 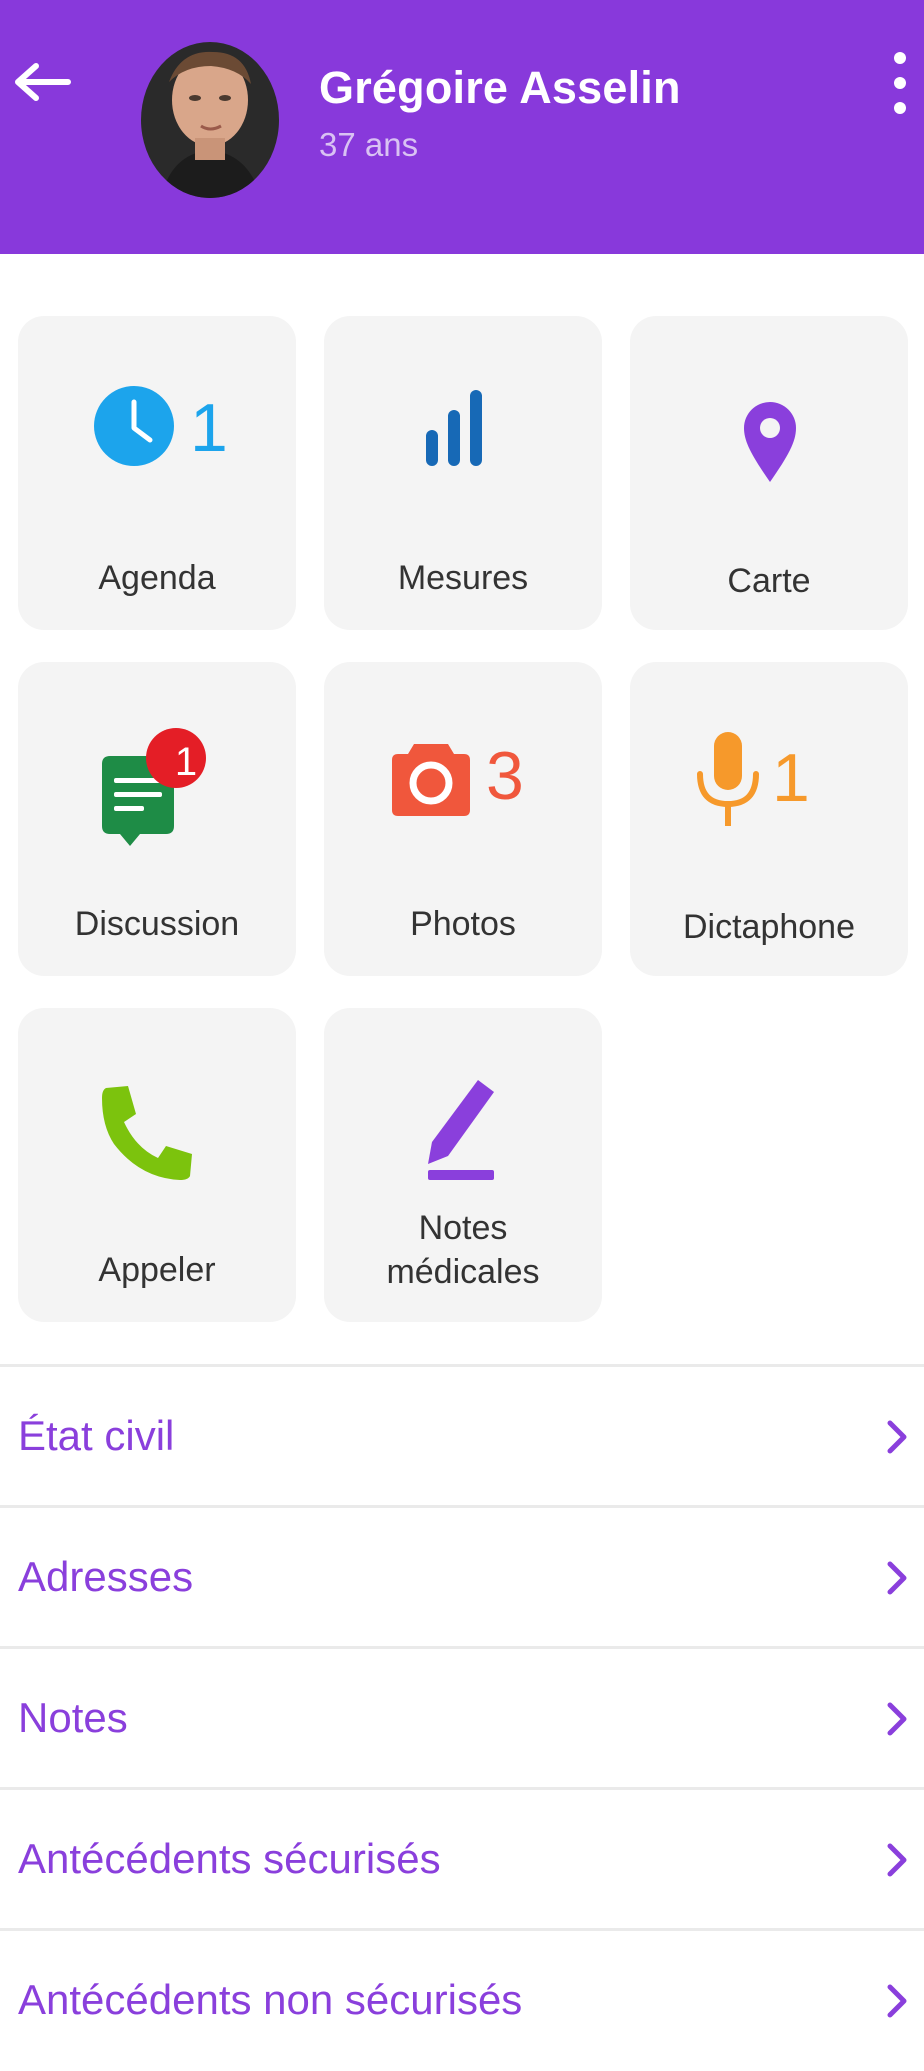 I want to click on tile-label-agenda: Agenda, so click(x=157, y=578).